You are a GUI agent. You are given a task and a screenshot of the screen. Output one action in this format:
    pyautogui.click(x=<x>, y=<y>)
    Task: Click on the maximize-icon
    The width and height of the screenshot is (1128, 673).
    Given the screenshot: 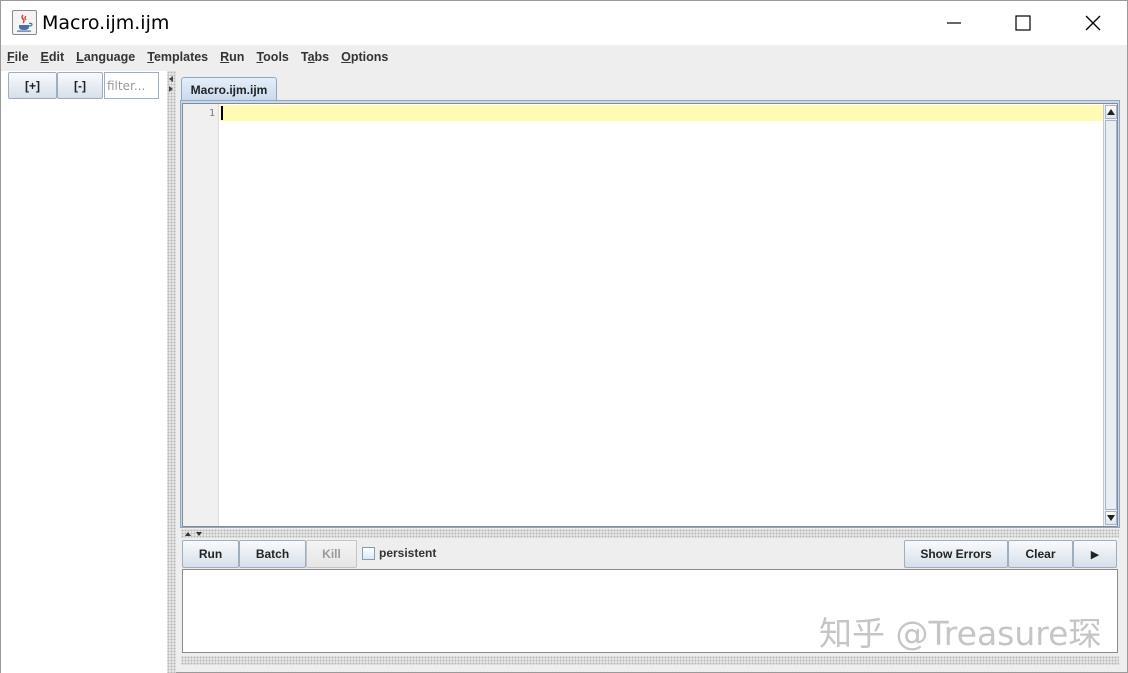 What is the action you would take?
    pyautogui.click(x=1023, y=23)
    